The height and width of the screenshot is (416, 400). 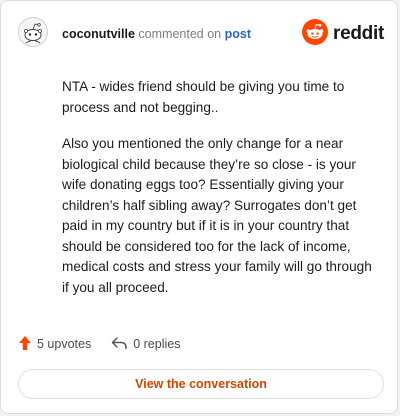 I want to click on reply-arrow-icon, so click(x=119, y=344).